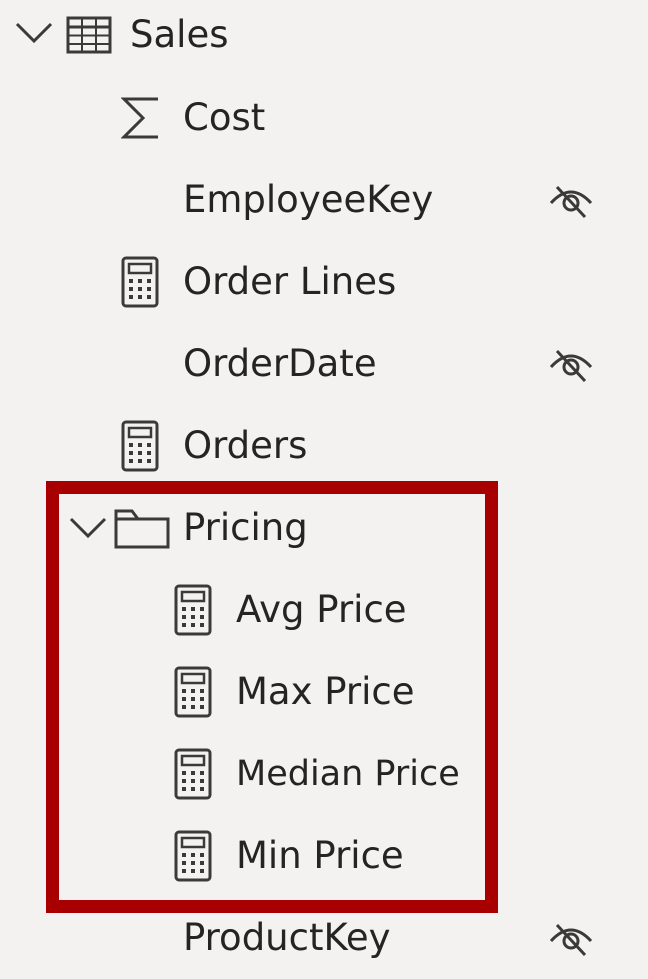 The image size is (648, 979). I want to click on table-row-sales: Sales, so click(324, 38).